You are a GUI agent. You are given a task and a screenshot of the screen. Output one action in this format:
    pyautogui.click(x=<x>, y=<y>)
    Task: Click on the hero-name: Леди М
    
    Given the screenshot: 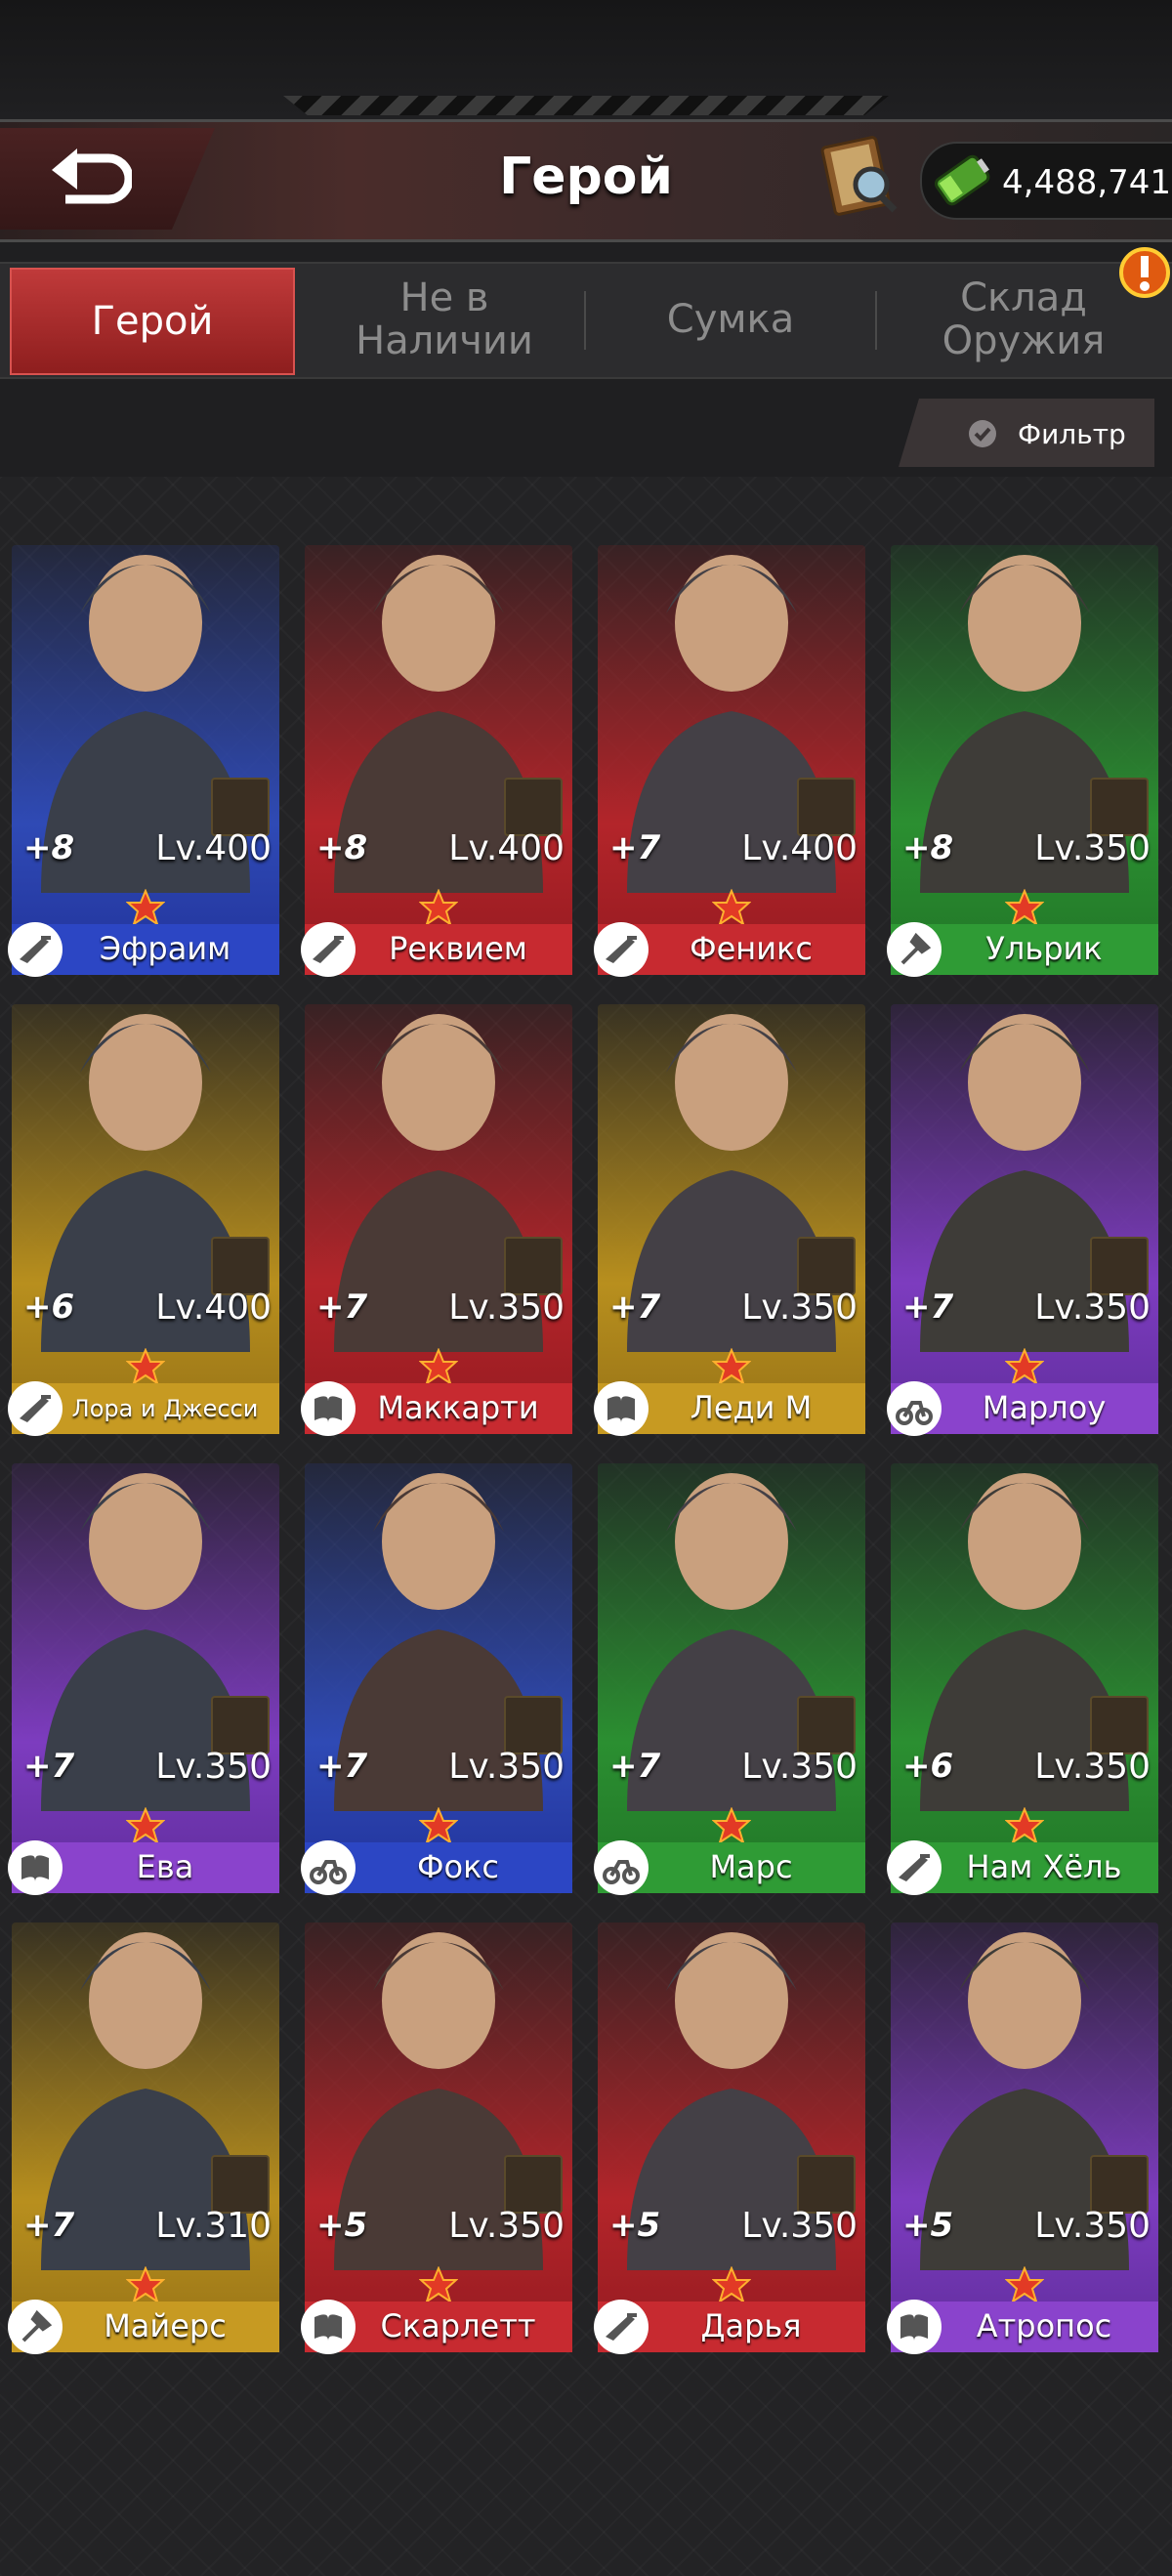 What is the action you would take?
    pyautogui.click(x=751, y=1407)
    